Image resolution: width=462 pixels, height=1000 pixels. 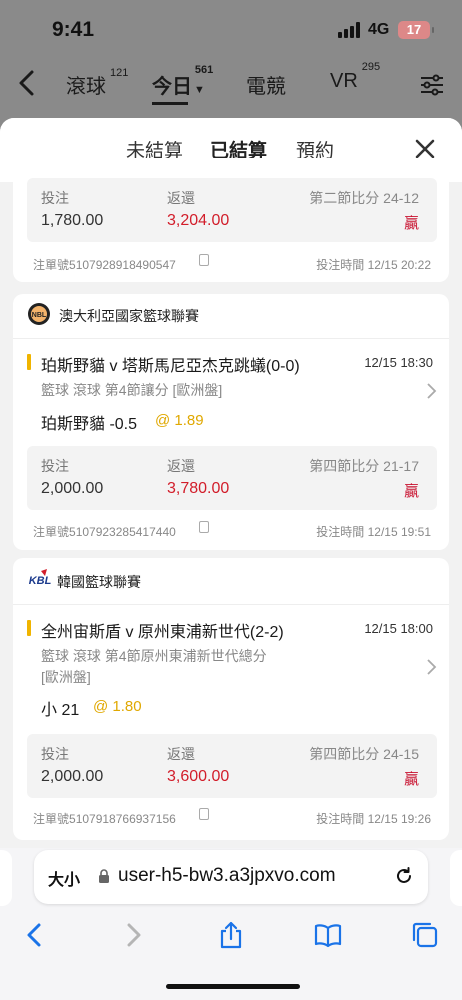 I want to click on match-title: 珀斯野貓 v 塔斯馬尼亞杰克跳蟻(0-0), so click(x=170, y=366).